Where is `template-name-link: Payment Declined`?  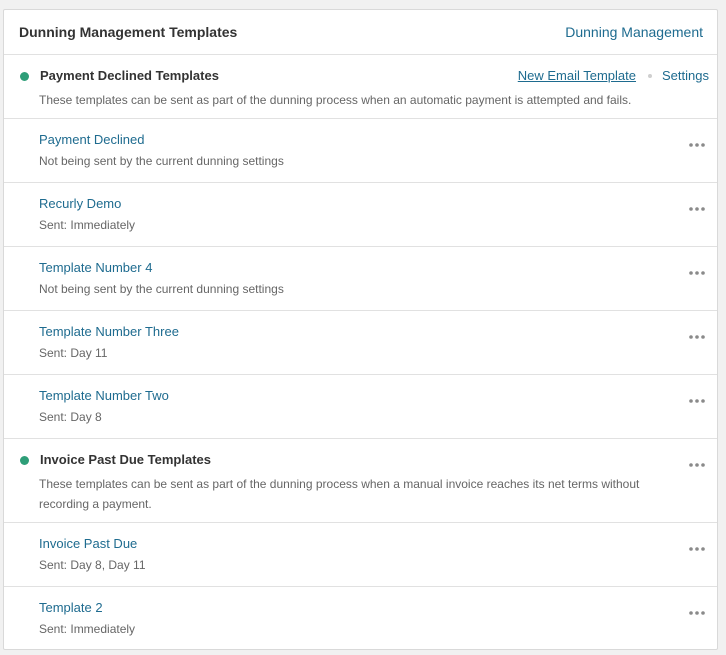 template-name-link: Payment Declined is located at coordinates (92, 139).